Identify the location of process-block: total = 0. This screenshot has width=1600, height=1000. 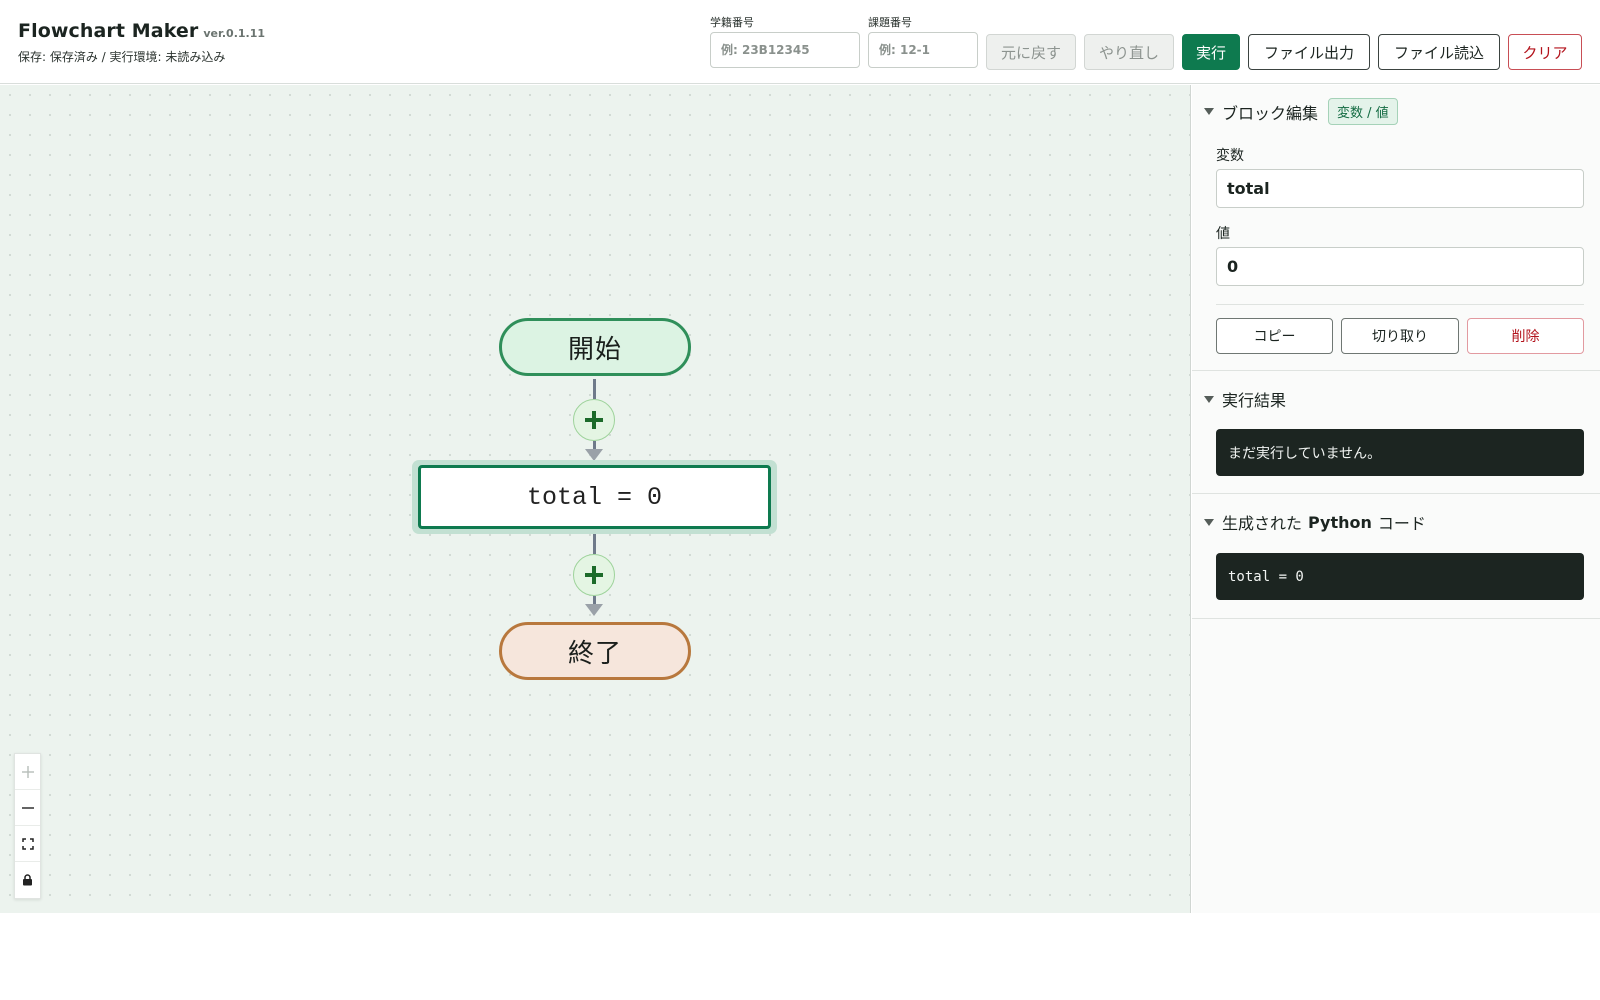
(594, 497).